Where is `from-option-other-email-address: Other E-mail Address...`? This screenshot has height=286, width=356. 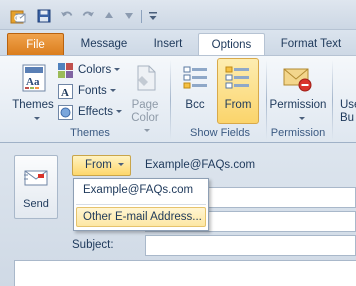
from-option-other-email-address: Other E-mail Address... is located at coordinates (141, 217).